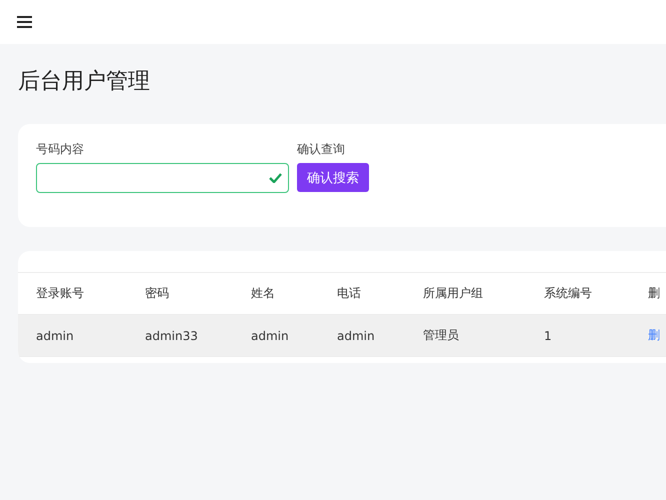 This screenshot has height=500, width=666. I want to click on column-header: 登录账号, so click(60, 293).